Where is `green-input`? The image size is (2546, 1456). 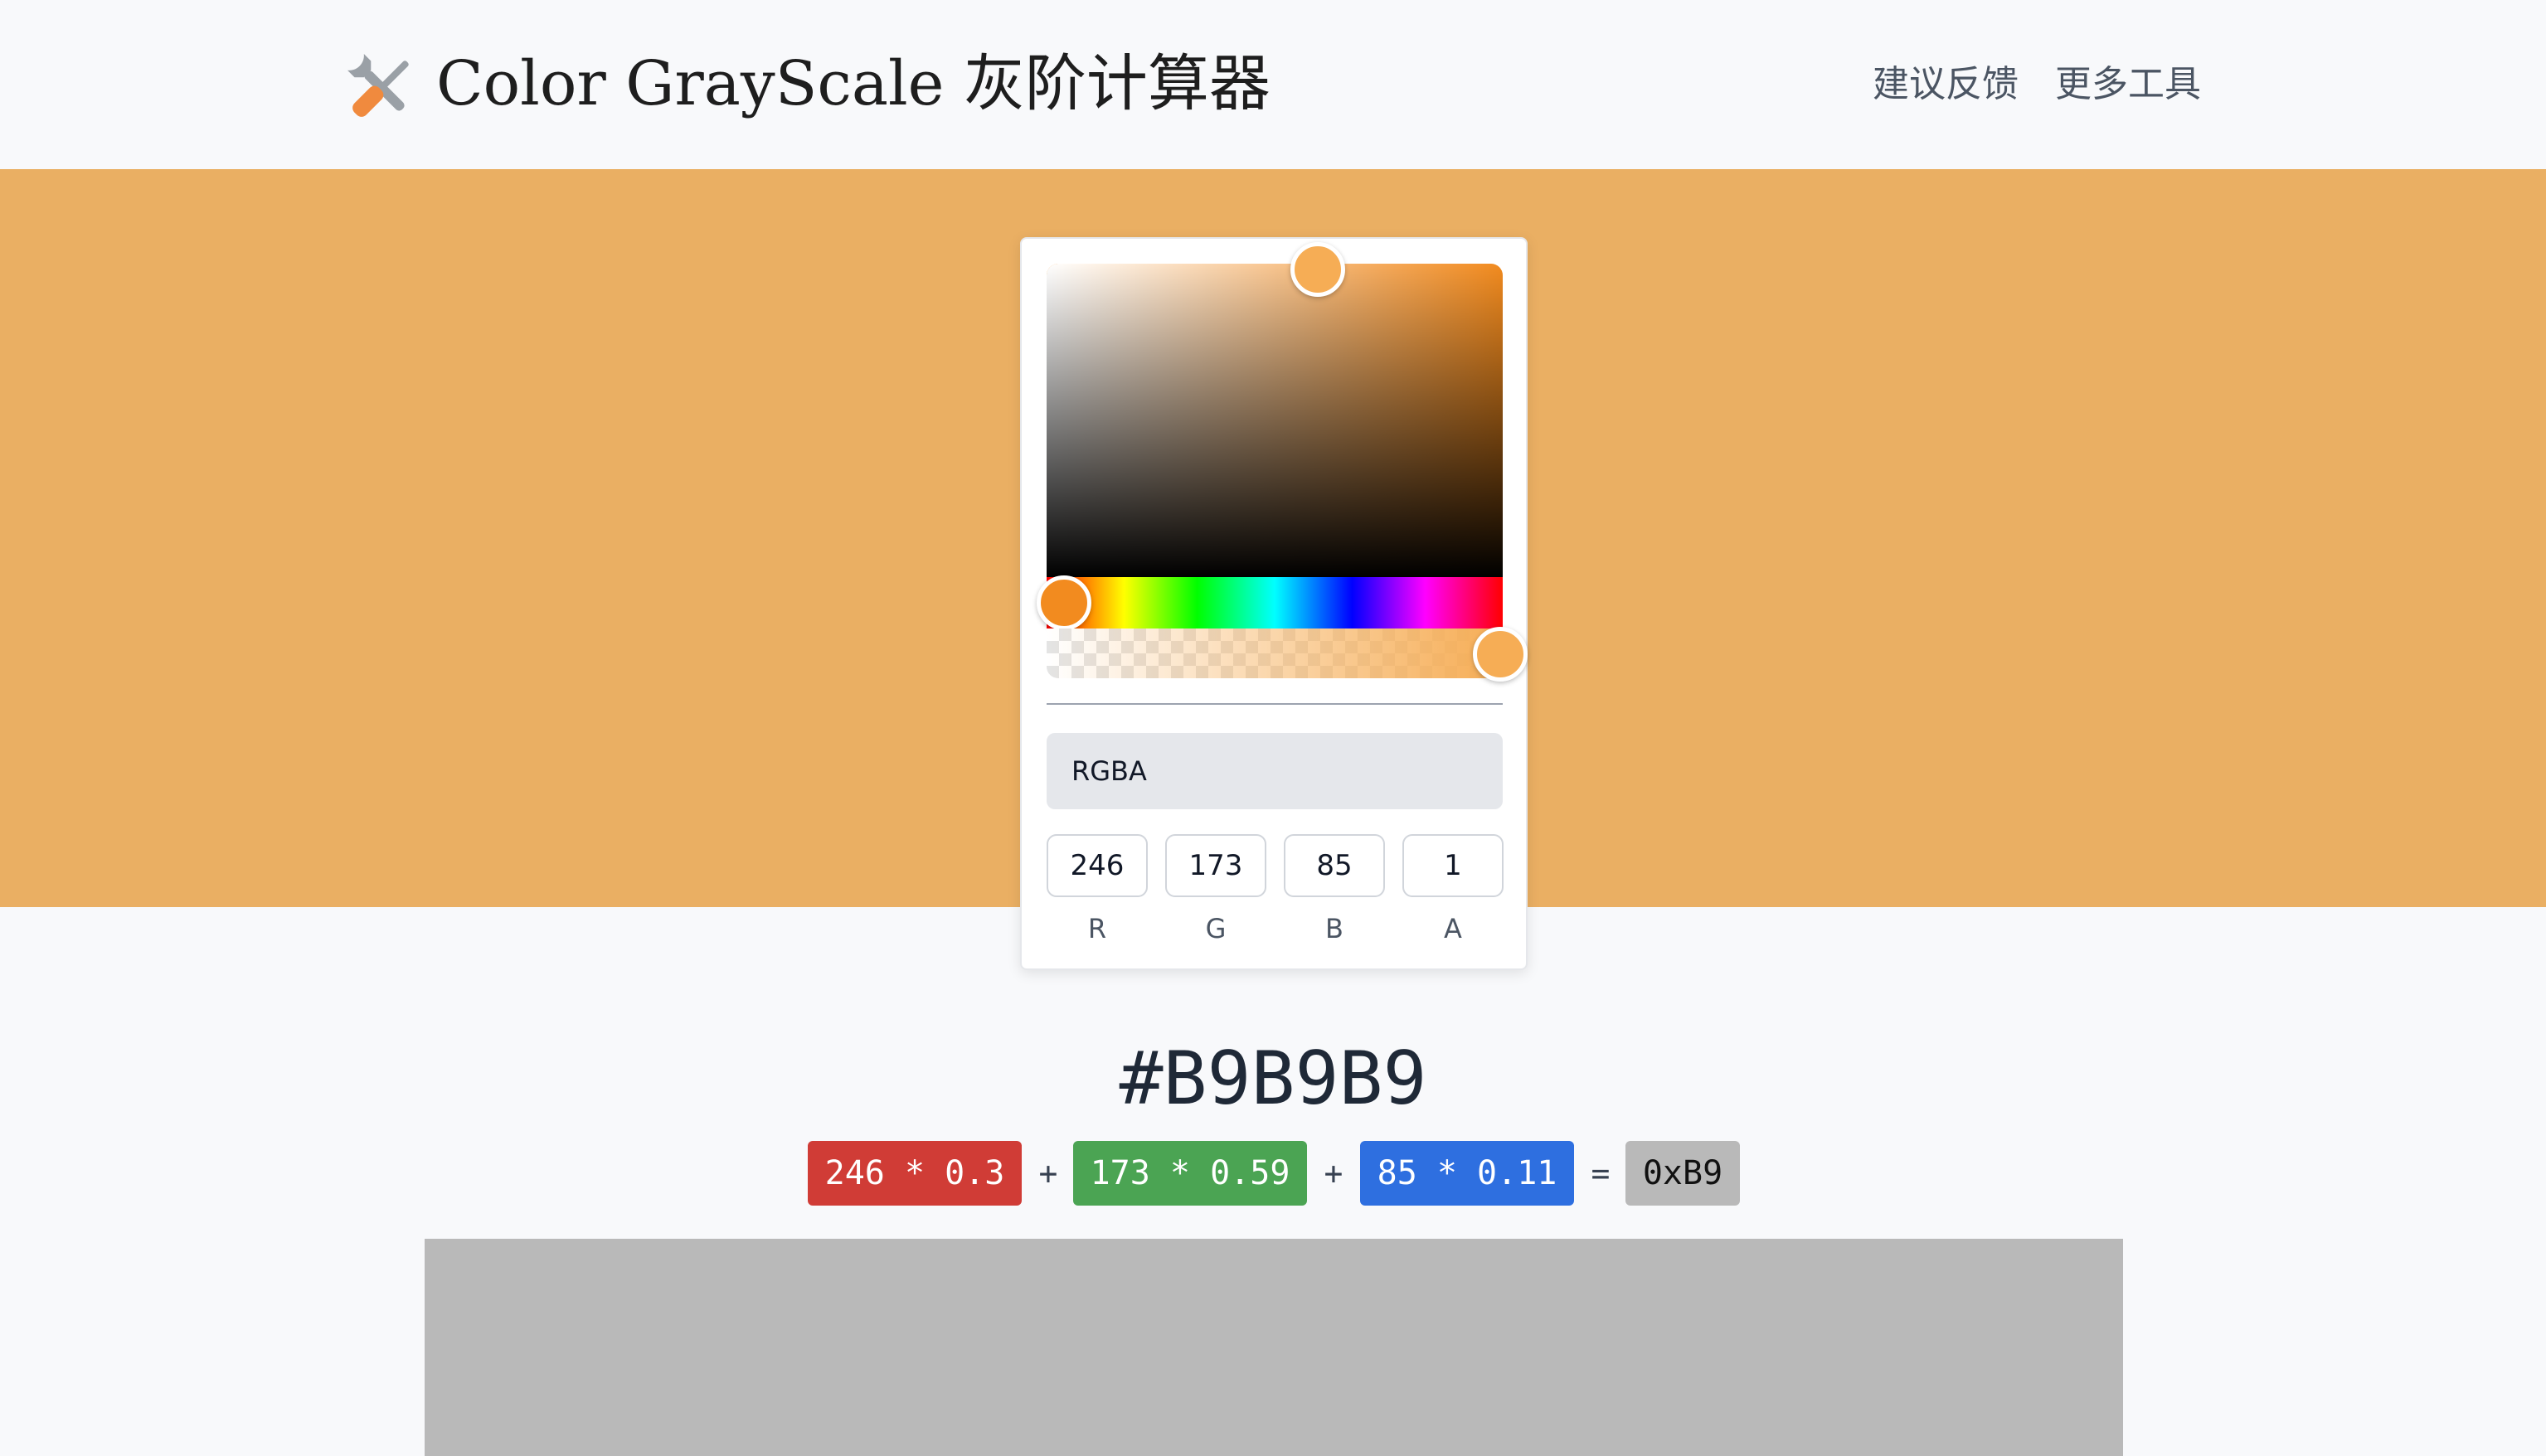 green-input is located at coordinates (1215, 865).